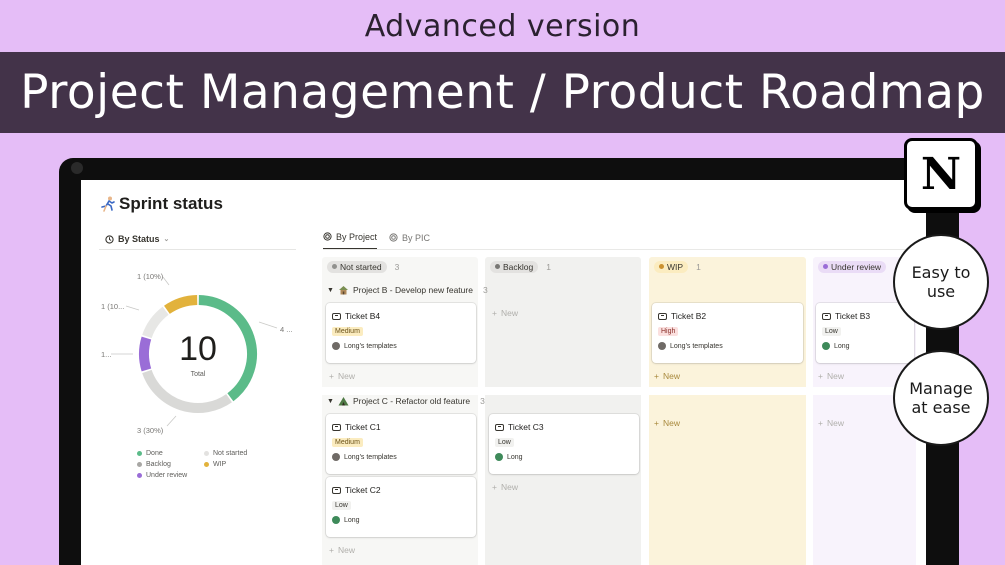 This screenshot has height=565, width=1005. What do you see at coordinates (856, 266) in the screenshot?
I see `status-pill-label: Under review` at bounding box center [856, 266].